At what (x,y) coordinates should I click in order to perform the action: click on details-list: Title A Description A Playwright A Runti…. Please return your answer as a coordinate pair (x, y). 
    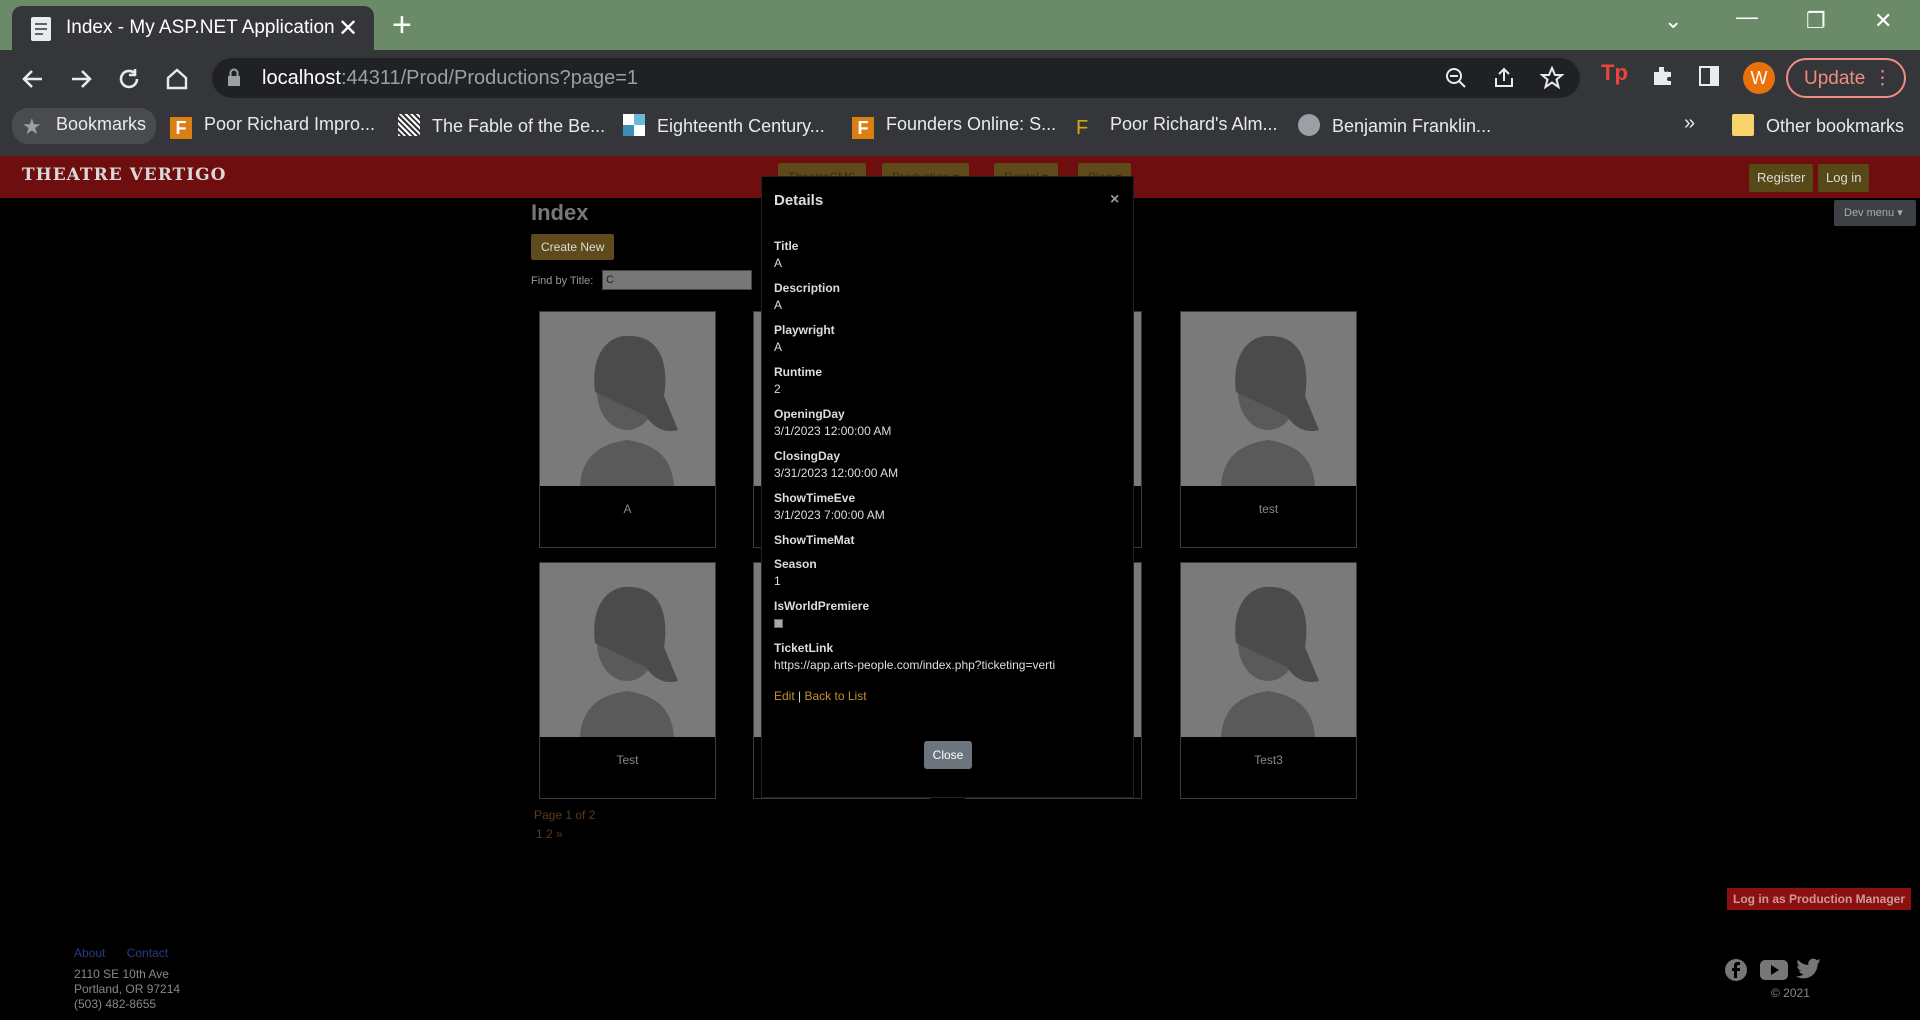
    Looking at the image, I should click on (949, 461).